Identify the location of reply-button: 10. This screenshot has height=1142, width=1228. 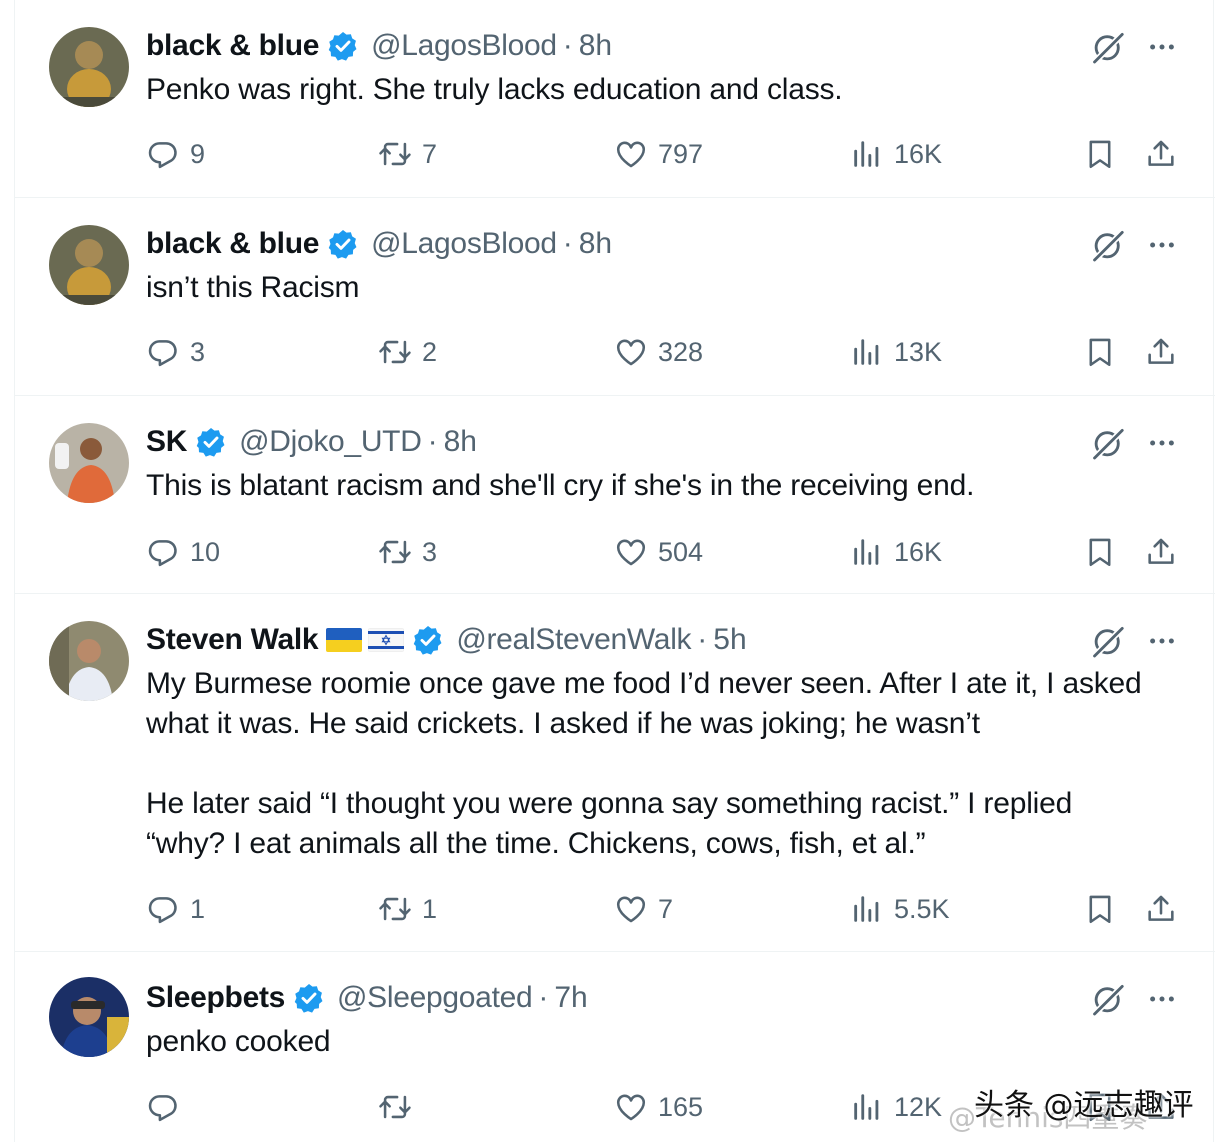
(183, 552).